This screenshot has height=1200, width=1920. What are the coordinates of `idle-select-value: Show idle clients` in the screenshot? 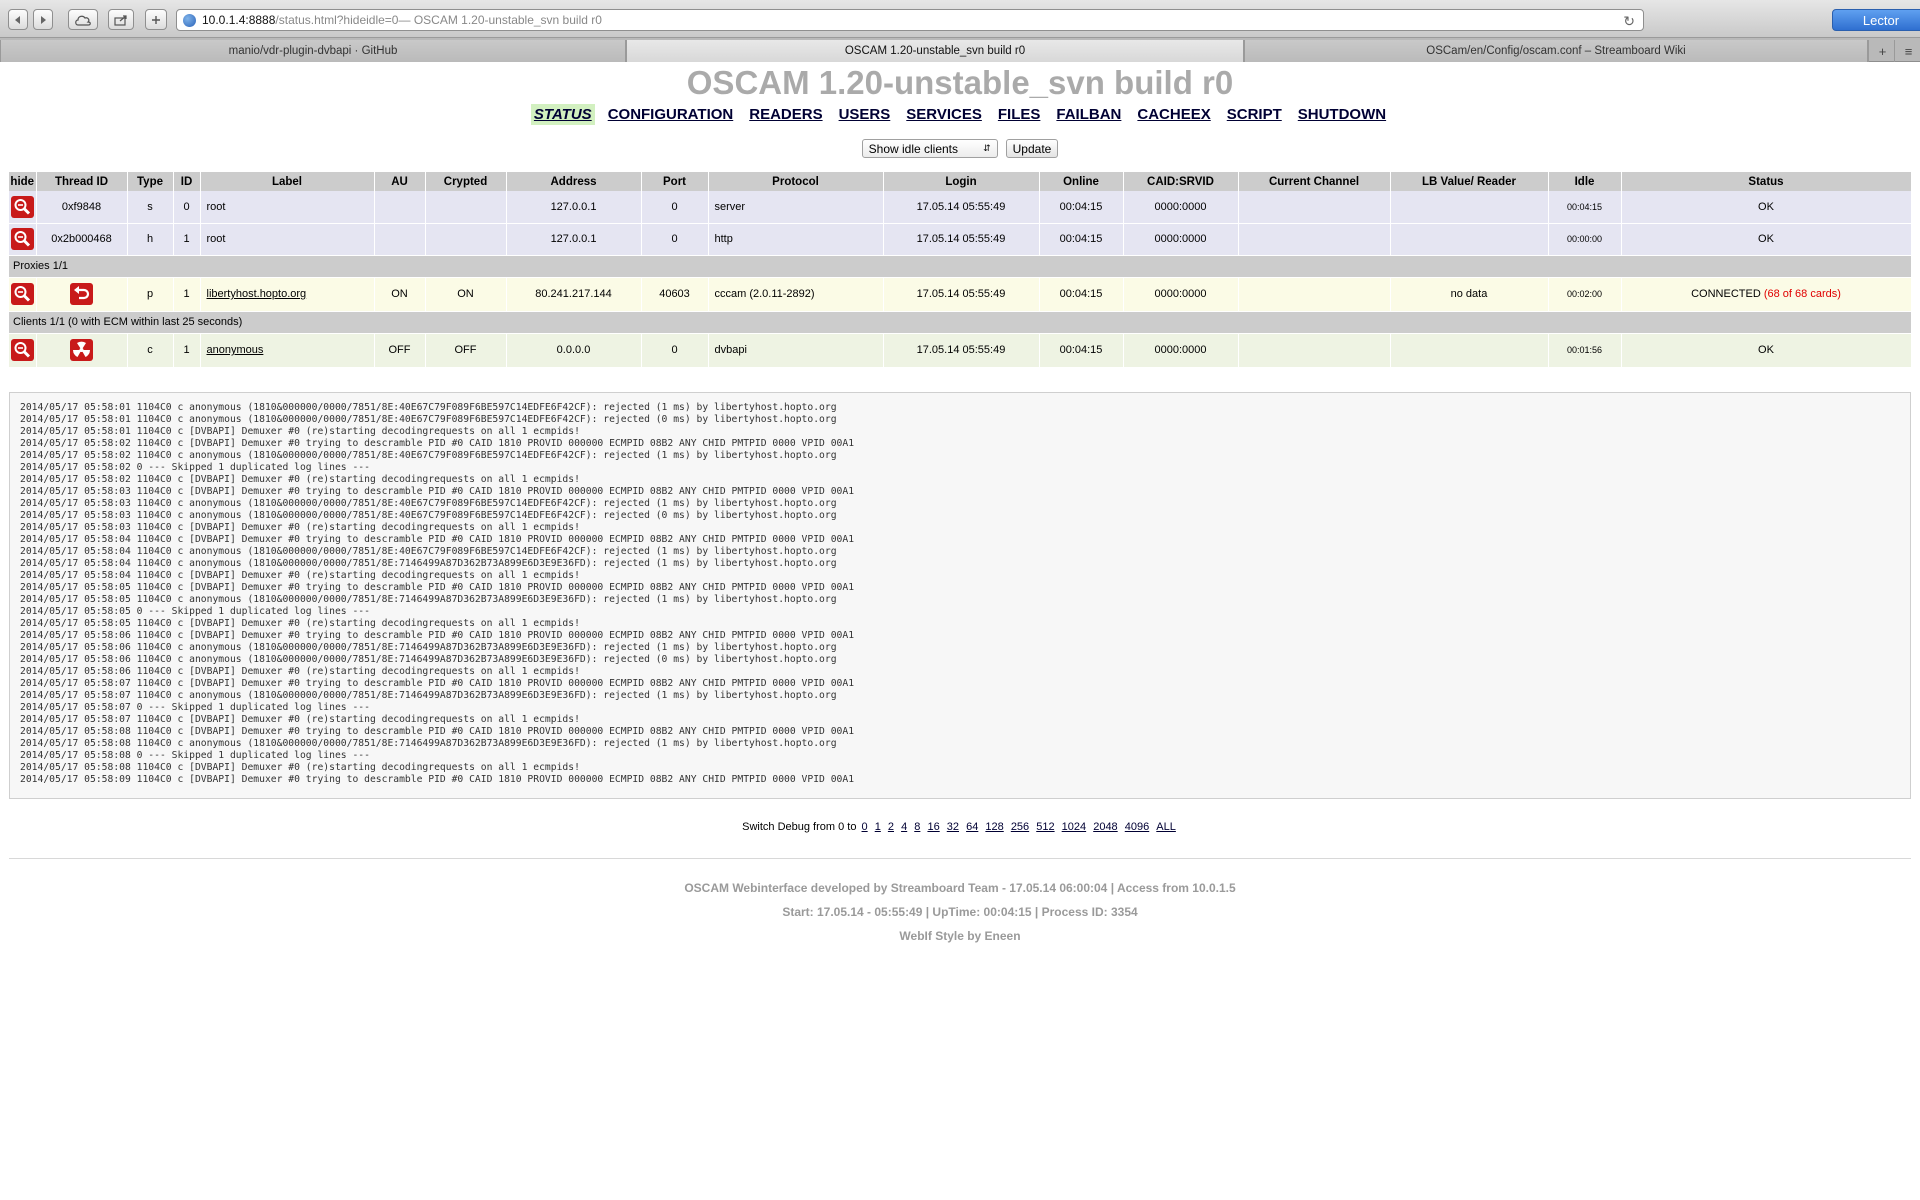 It's located at (913, 148).